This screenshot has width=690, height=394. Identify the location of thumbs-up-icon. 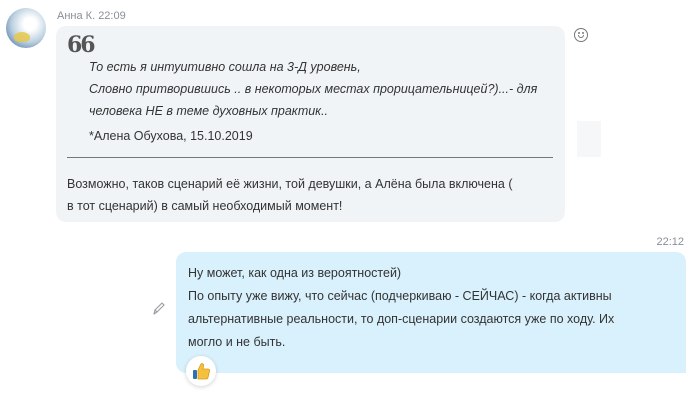
(201, 371).